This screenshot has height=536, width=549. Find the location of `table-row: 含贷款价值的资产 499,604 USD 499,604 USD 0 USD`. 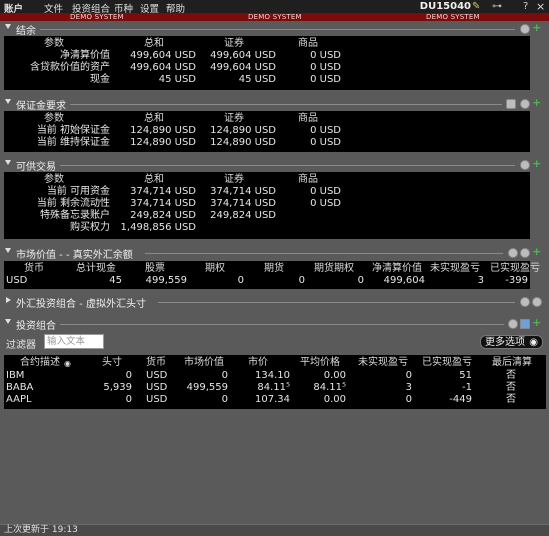

table-row: 含贷款价值的资产 499,604 USD 499,604 USD 0 USD is located at coordinates (185, 67).